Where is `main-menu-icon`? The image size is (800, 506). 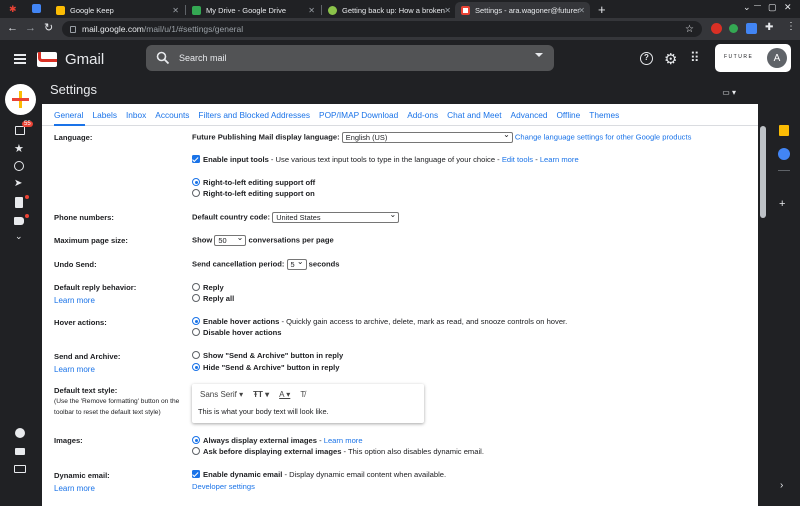
main-menu-icon is located at coordinates (20, 60).